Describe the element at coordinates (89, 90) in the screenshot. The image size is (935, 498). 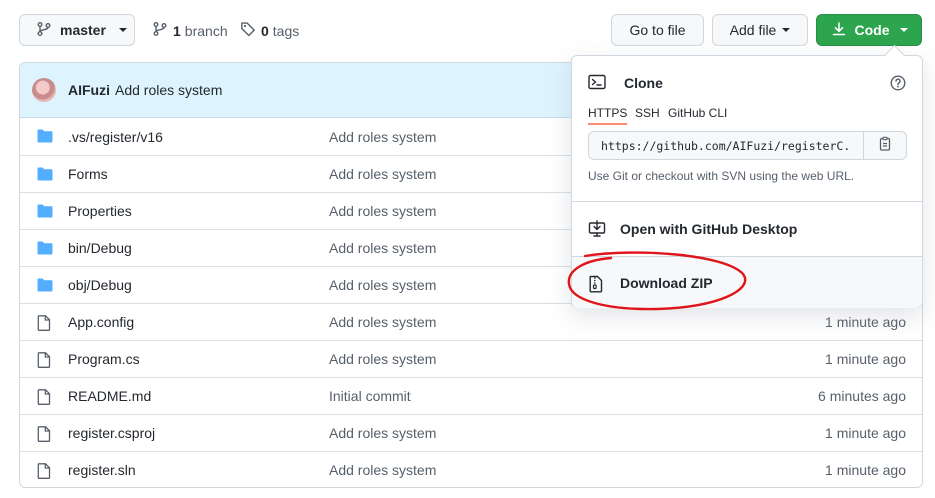
I see `commit-author: AIFuzi` at that location.